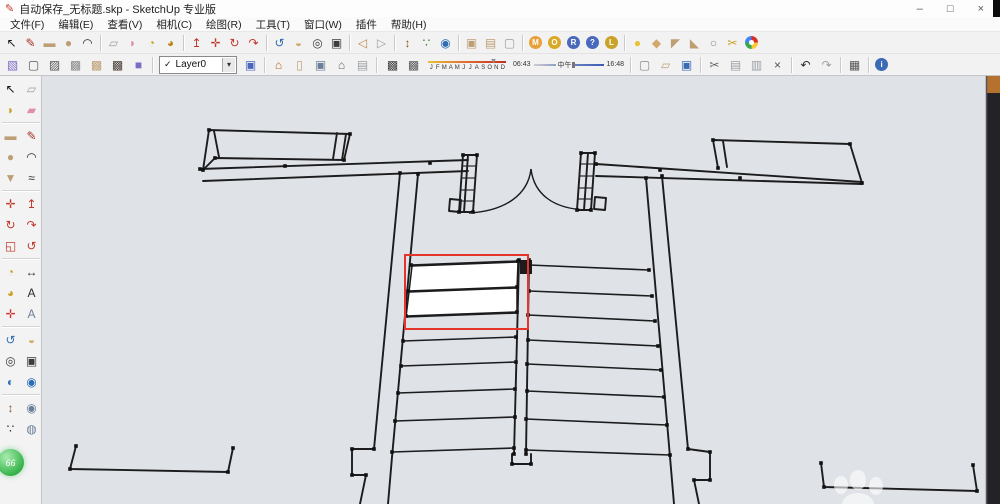  Describe the element at coordinates (31, 177) in the screenshot. I see `freehand-tool-icon: ≈` at that location.